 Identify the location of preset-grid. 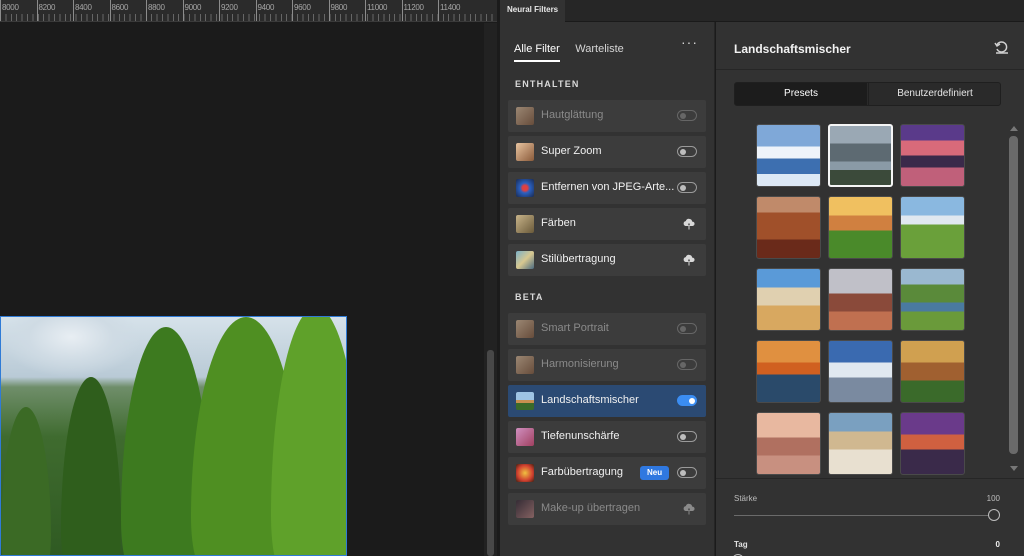
(864, 300).